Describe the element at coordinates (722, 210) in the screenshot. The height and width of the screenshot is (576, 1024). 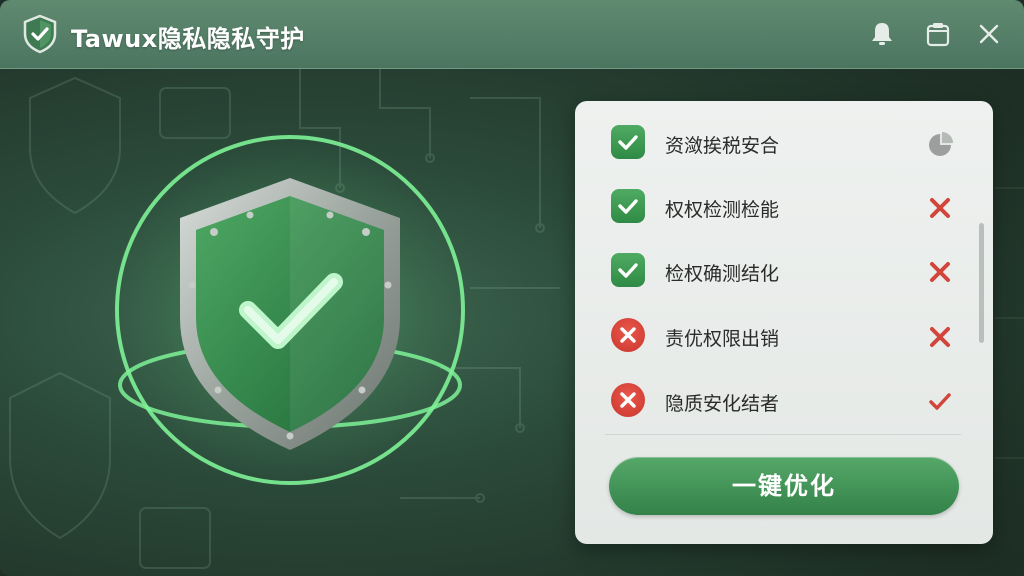
I see `list-item-label: 权权检测检能` at that location.